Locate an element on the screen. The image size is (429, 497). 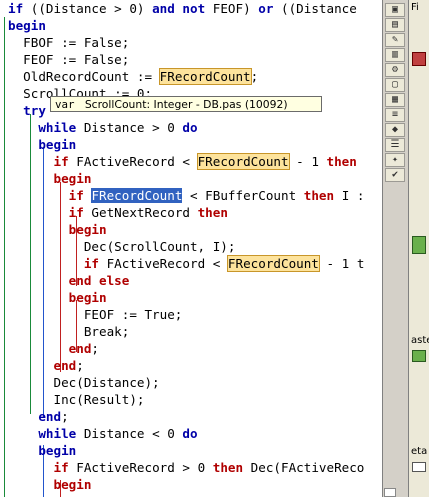
code-line: while Distance < 0 do is located at coordinates (102, 433).